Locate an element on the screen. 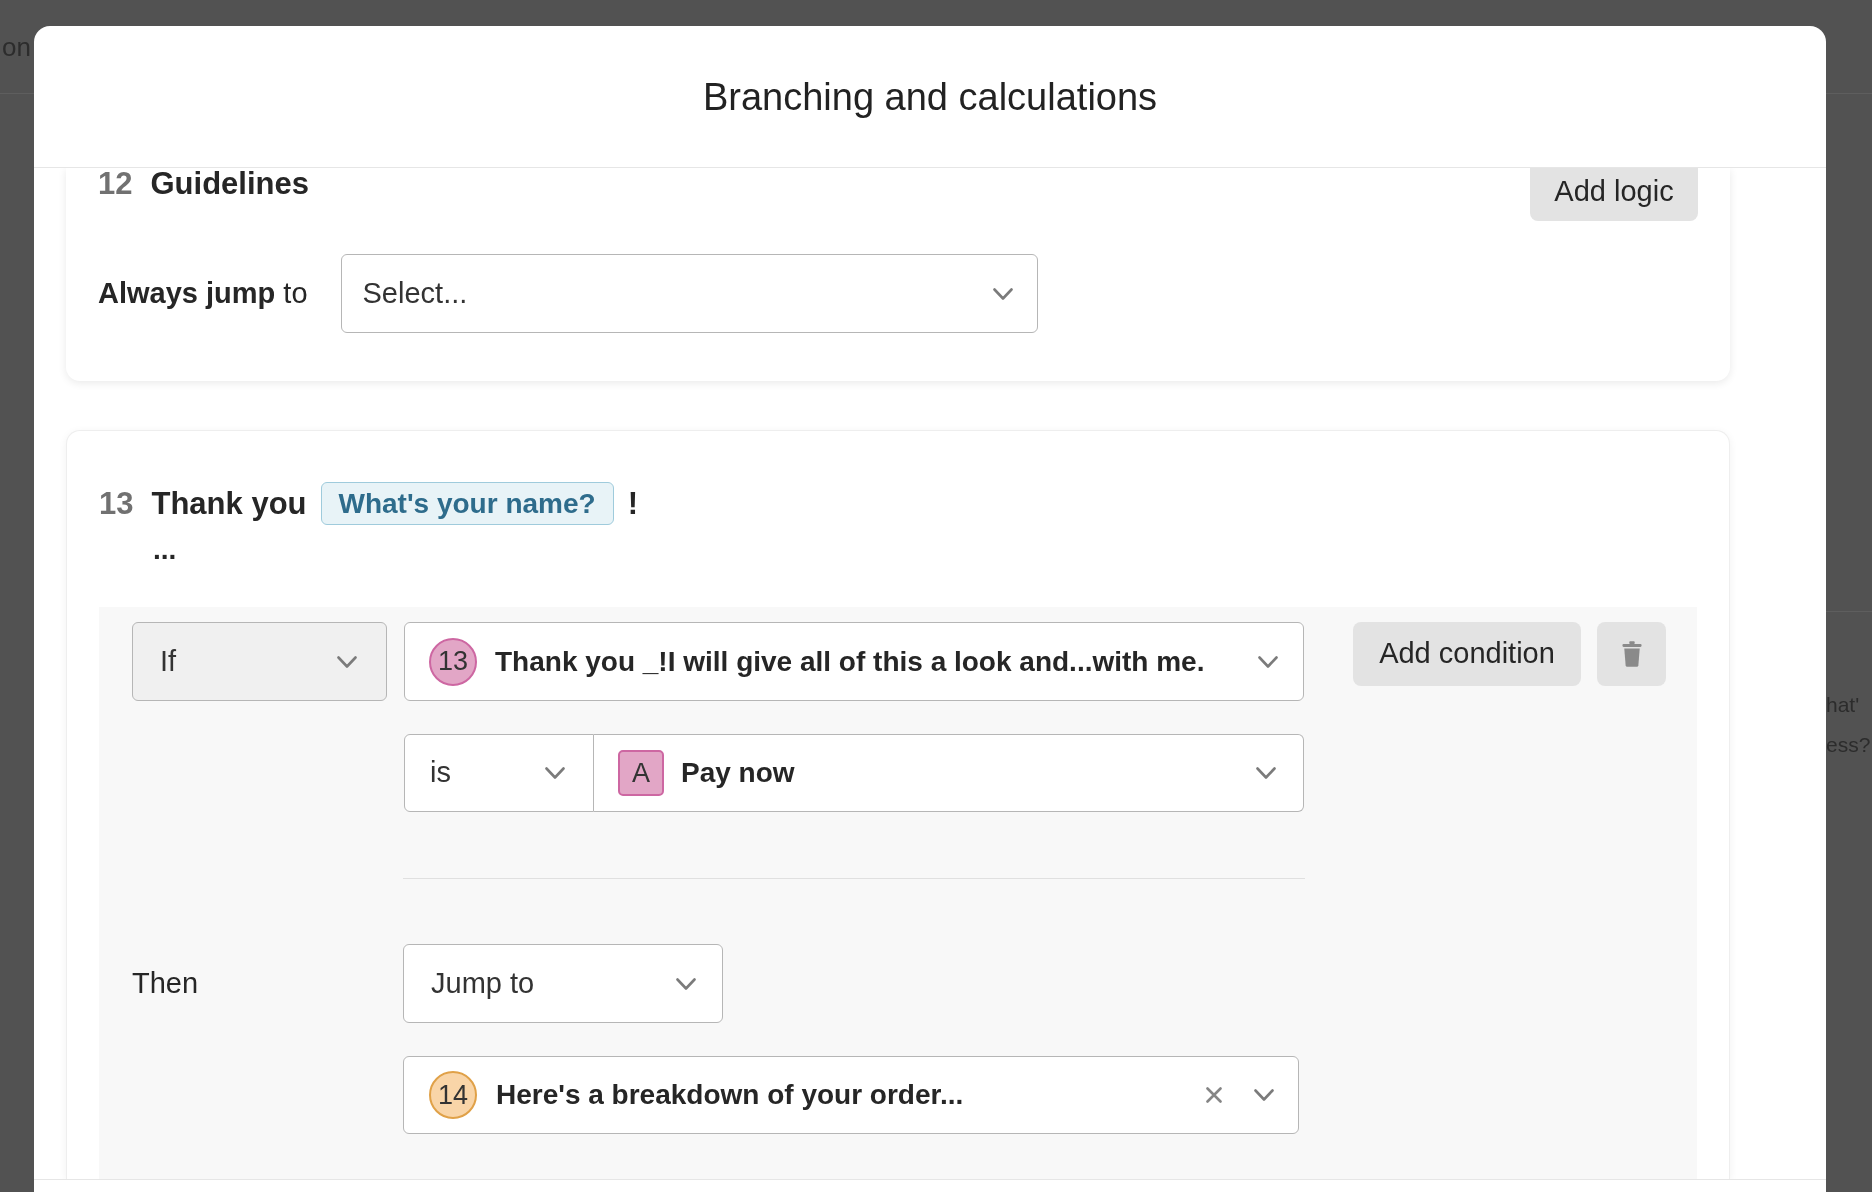  jump-label: Always jump to is located at coordinates (203, 293).